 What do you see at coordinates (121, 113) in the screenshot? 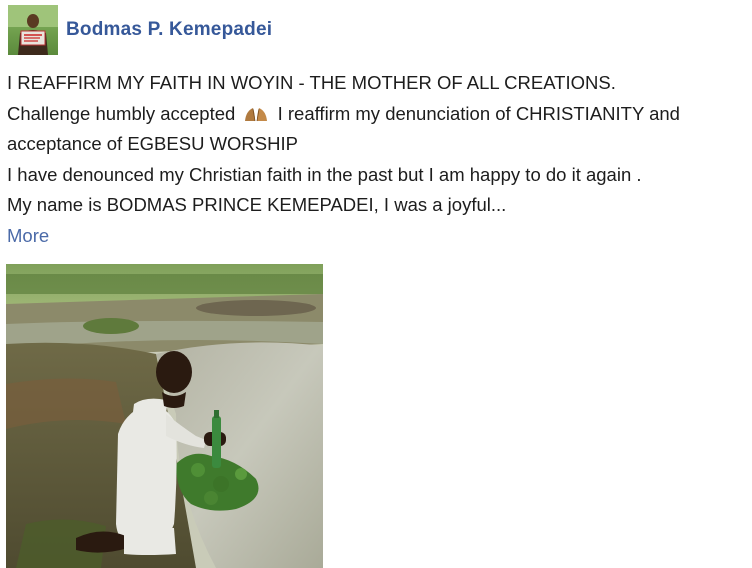
I see `post-line-2-text: Challenge humbly accepted` at bounding box center [121, 113].